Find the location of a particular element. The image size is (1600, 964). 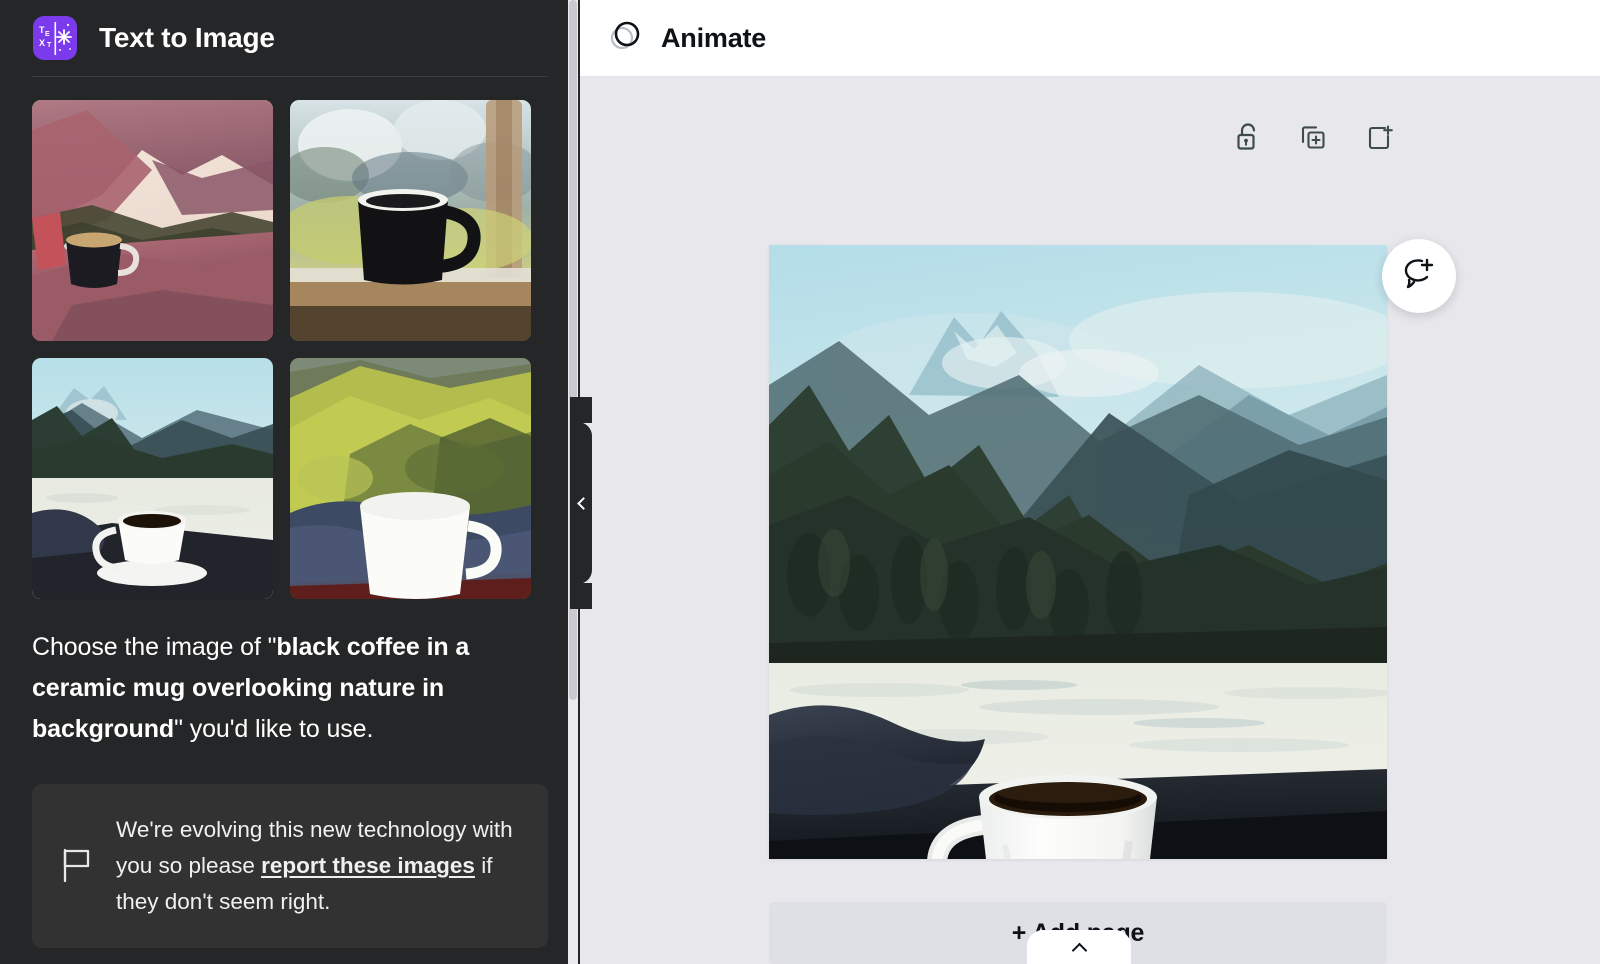

prompt-lead: Choose the image of " is located at coordinates (154, 647).